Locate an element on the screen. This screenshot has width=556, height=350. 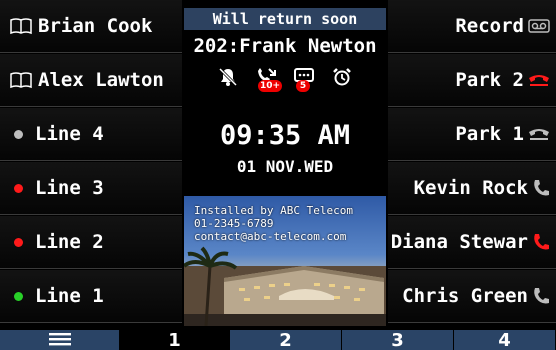
left-key-label: Line 2 is located at coordinates (69, 242).